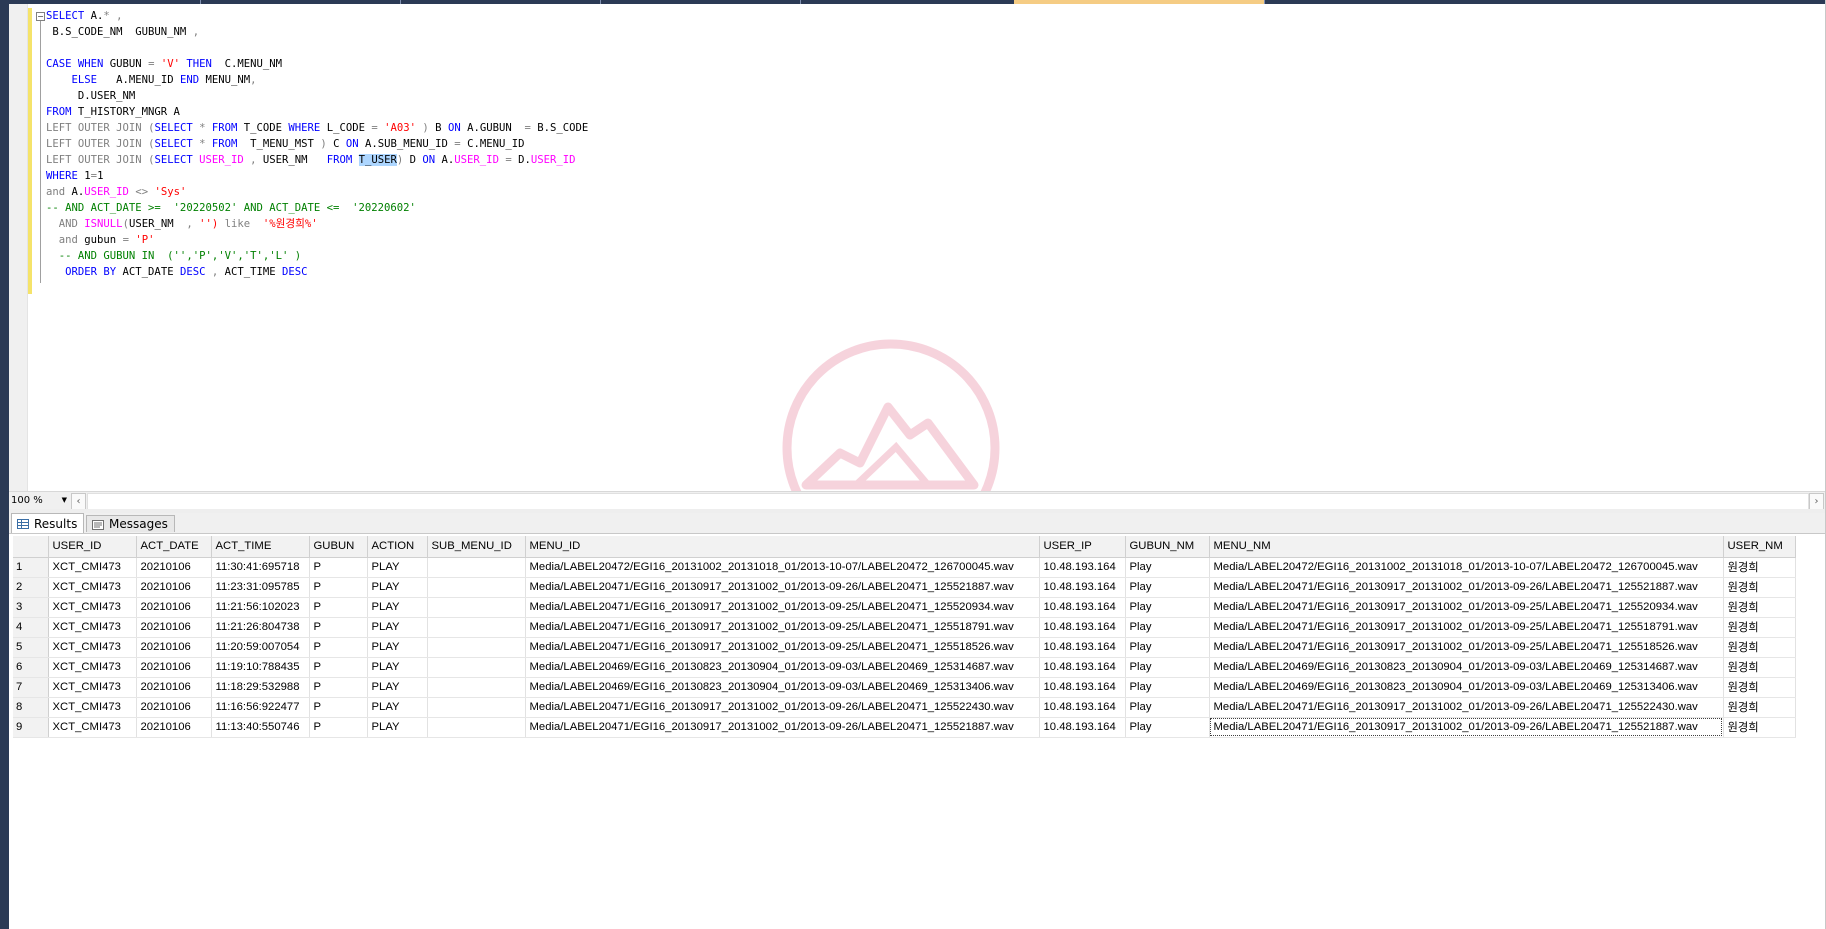 The image size is (1826, 929). What do you see at coordinates (40, 16) in the screenshot?
I see `collapse-icon: −` at bounding box center [40, 16].